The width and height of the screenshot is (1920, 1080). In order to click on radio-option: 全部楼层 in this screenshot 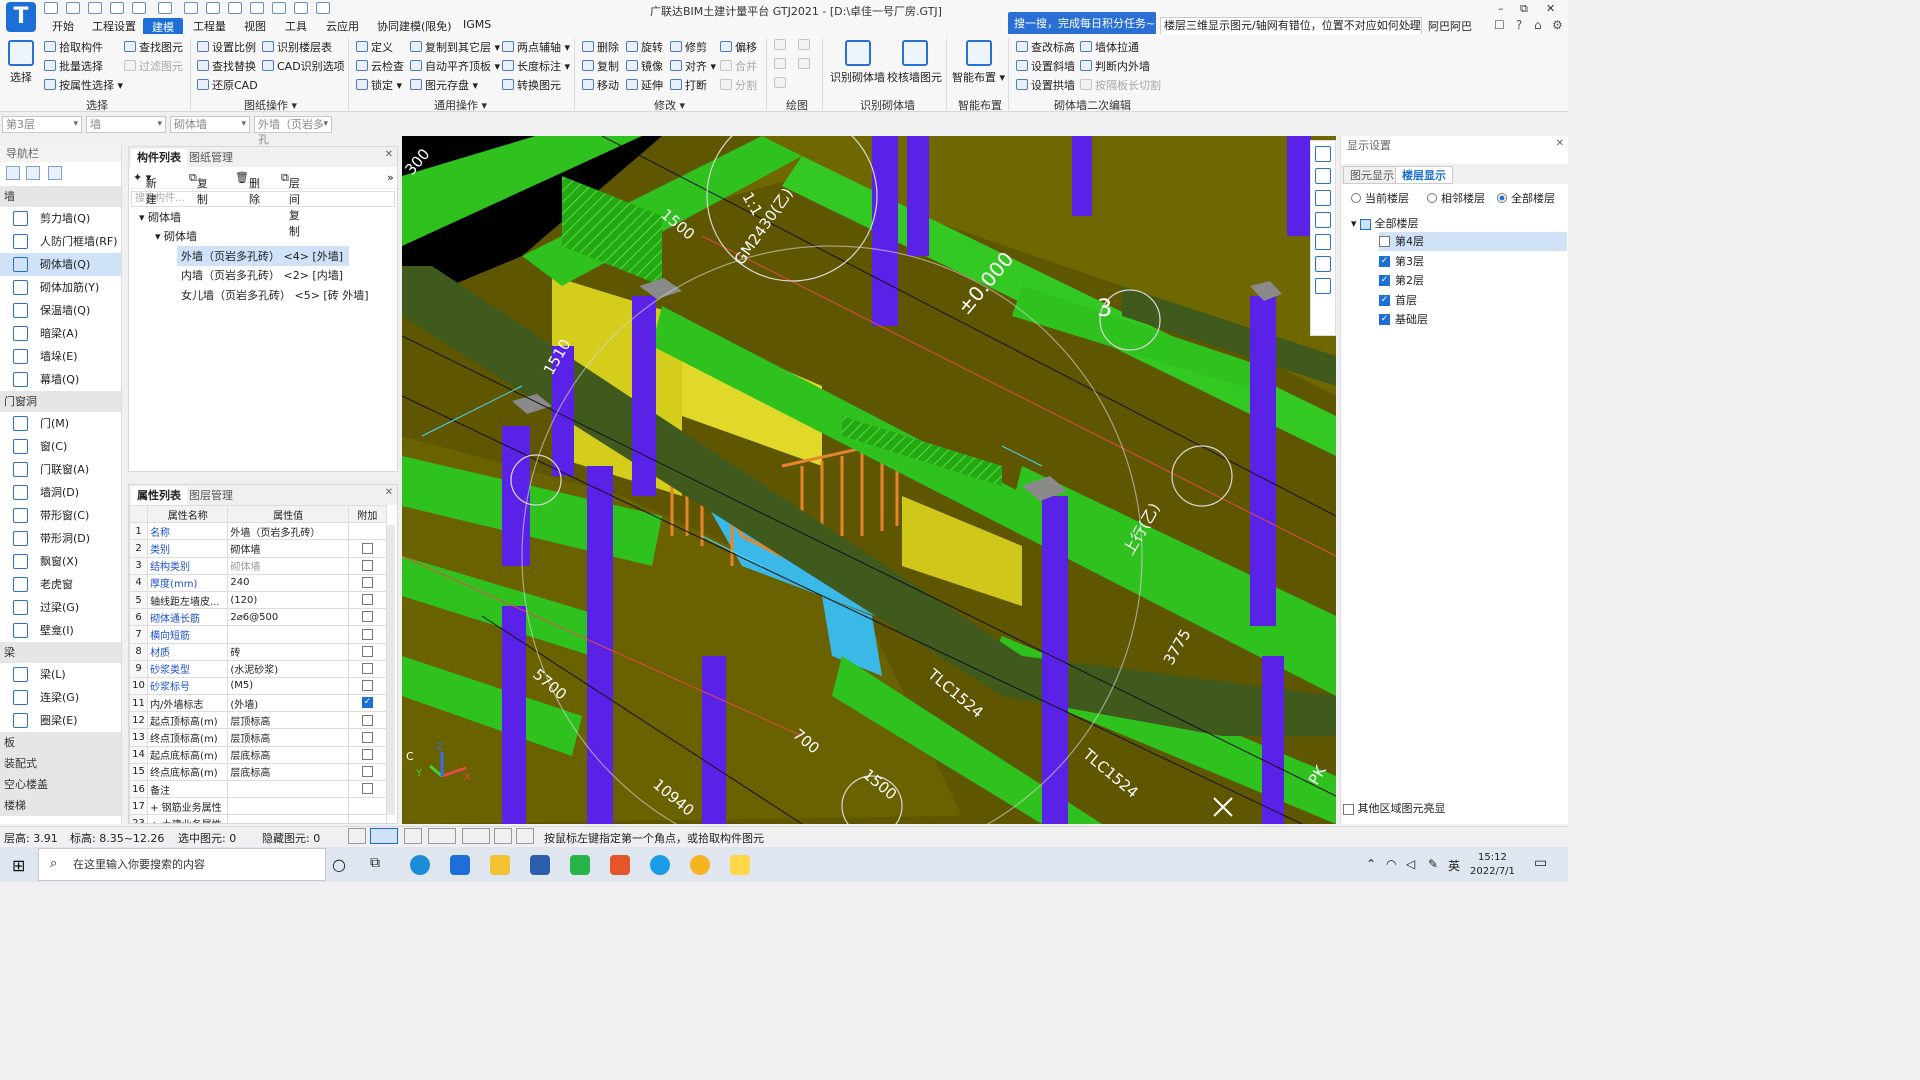, I will do `click(1526, 198)`.